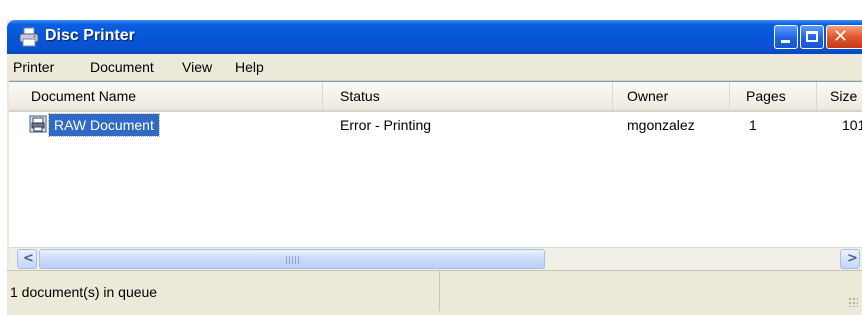 Image resolution: width=862 pixels, height=315 pixels. I want to click on scroll-grip-icon, so click(293, 260).